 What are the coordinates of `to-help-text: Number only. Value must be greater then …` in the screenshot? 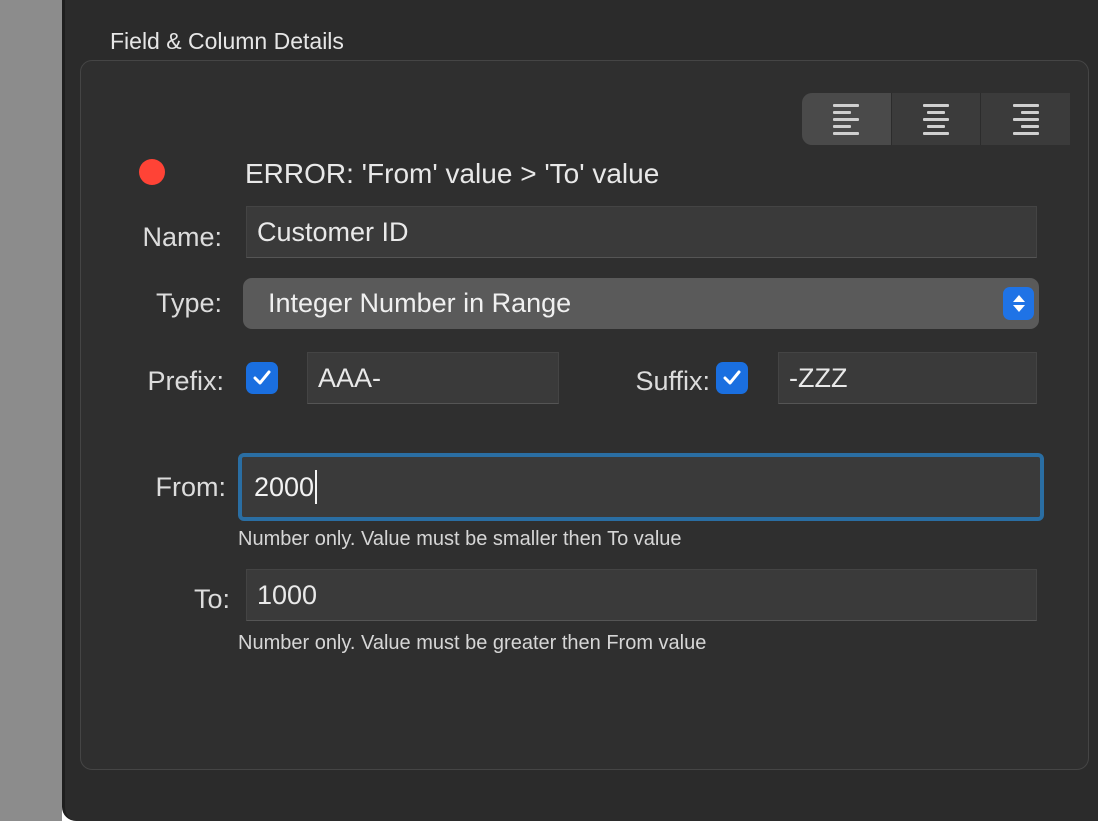 It's located at (472, 643).